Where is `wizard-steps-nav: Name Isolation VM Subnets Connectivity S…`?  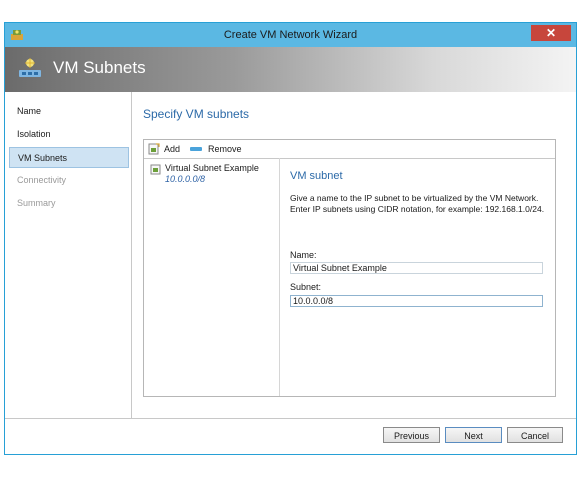
wizard-steps-nav: Name Isolation VM Subnets Connectivity S… is located at coordinates (68, 255).